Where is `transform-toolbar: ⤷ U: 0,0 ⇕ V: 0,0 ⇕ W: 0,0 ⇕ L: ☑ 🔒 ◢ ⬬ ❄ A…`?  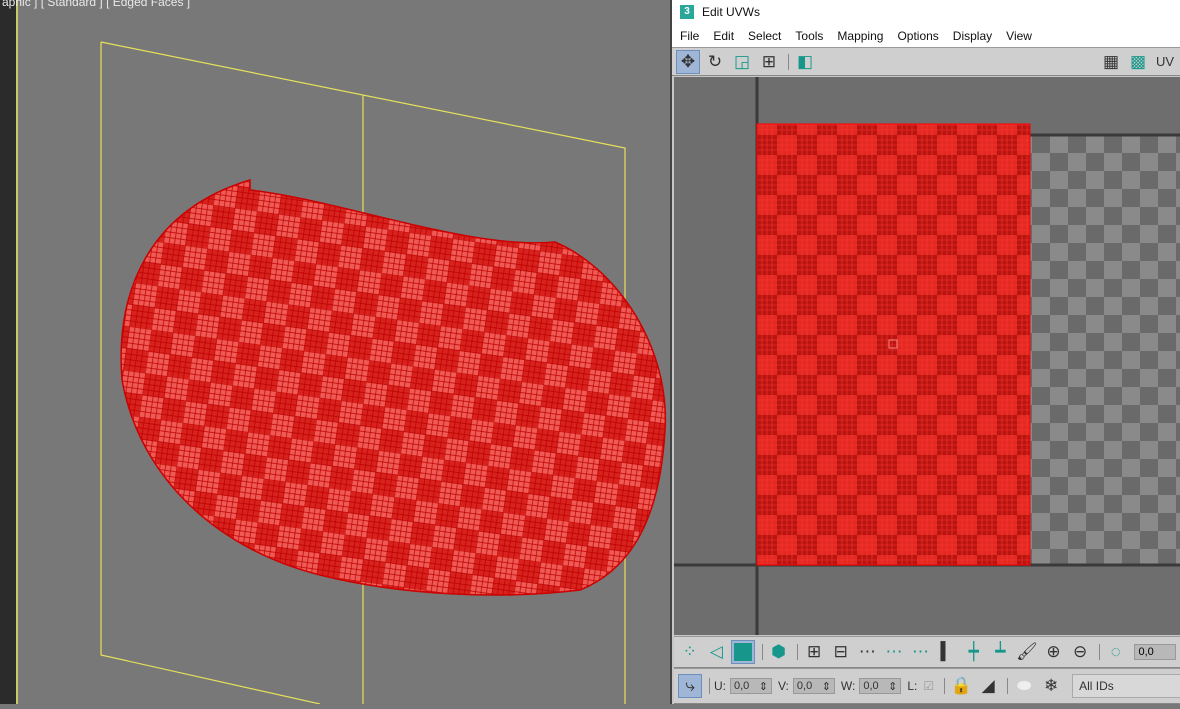
transform-toolbar: ⤷ U: 0,0 ⇕ V: 0,0 ⇕ W: 0,0 ⇕ L: ☑ 🔒 ◢ ⬬ ❄ A… is located at coordinates (927, 686).